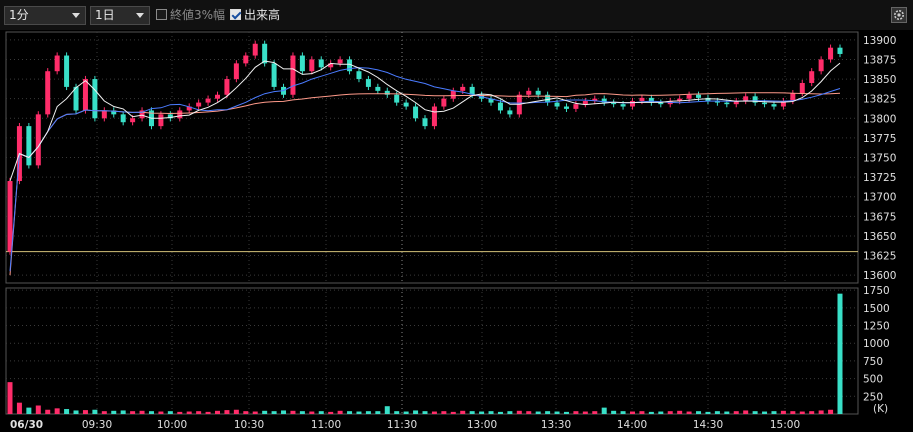 Image resolution: width=913 pixels, height=432 pixels. Describe the element at coordinates (26, 425) in the screenshot. I see `date-label: 06/30` at that location.